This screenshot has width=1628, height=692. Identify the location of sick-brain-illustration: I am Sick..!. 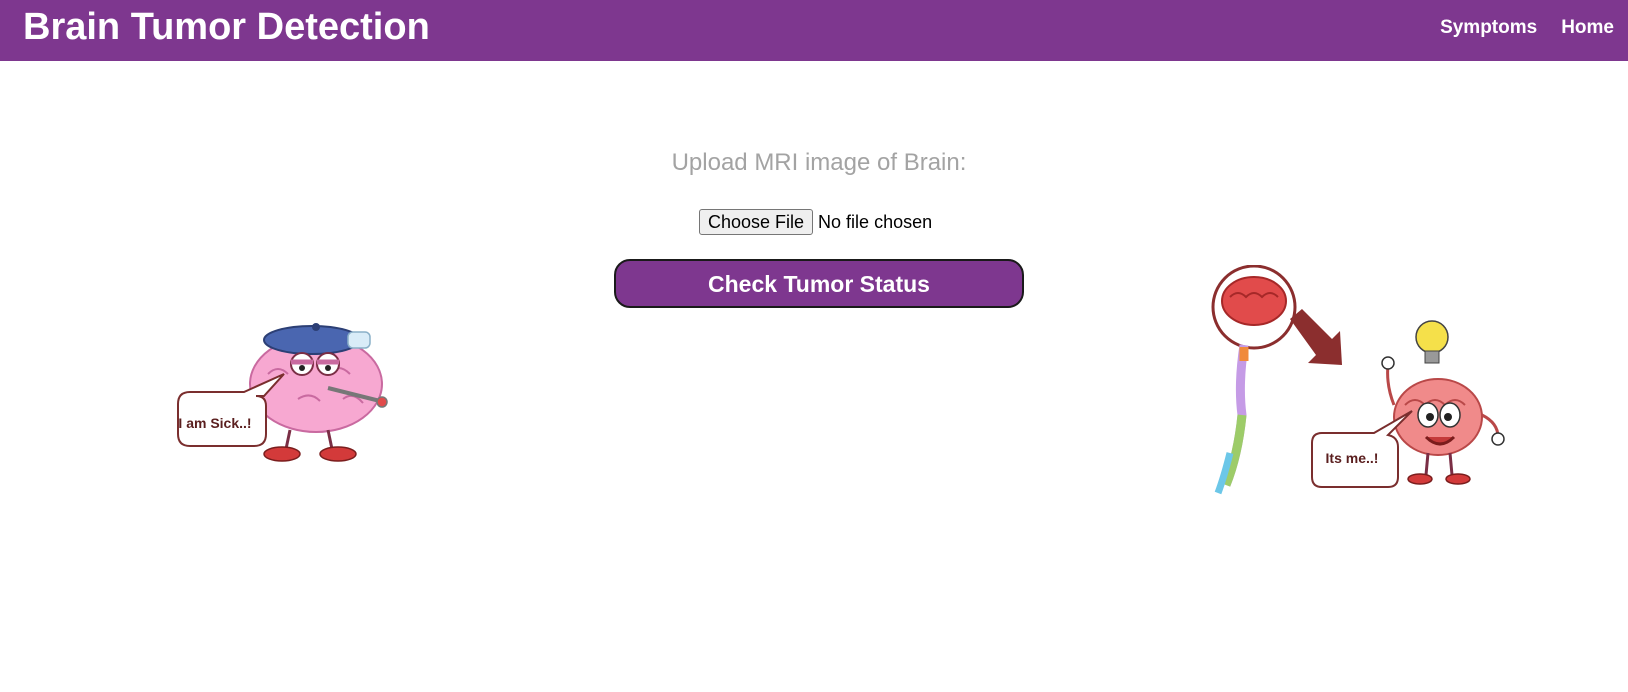
(282, 392).